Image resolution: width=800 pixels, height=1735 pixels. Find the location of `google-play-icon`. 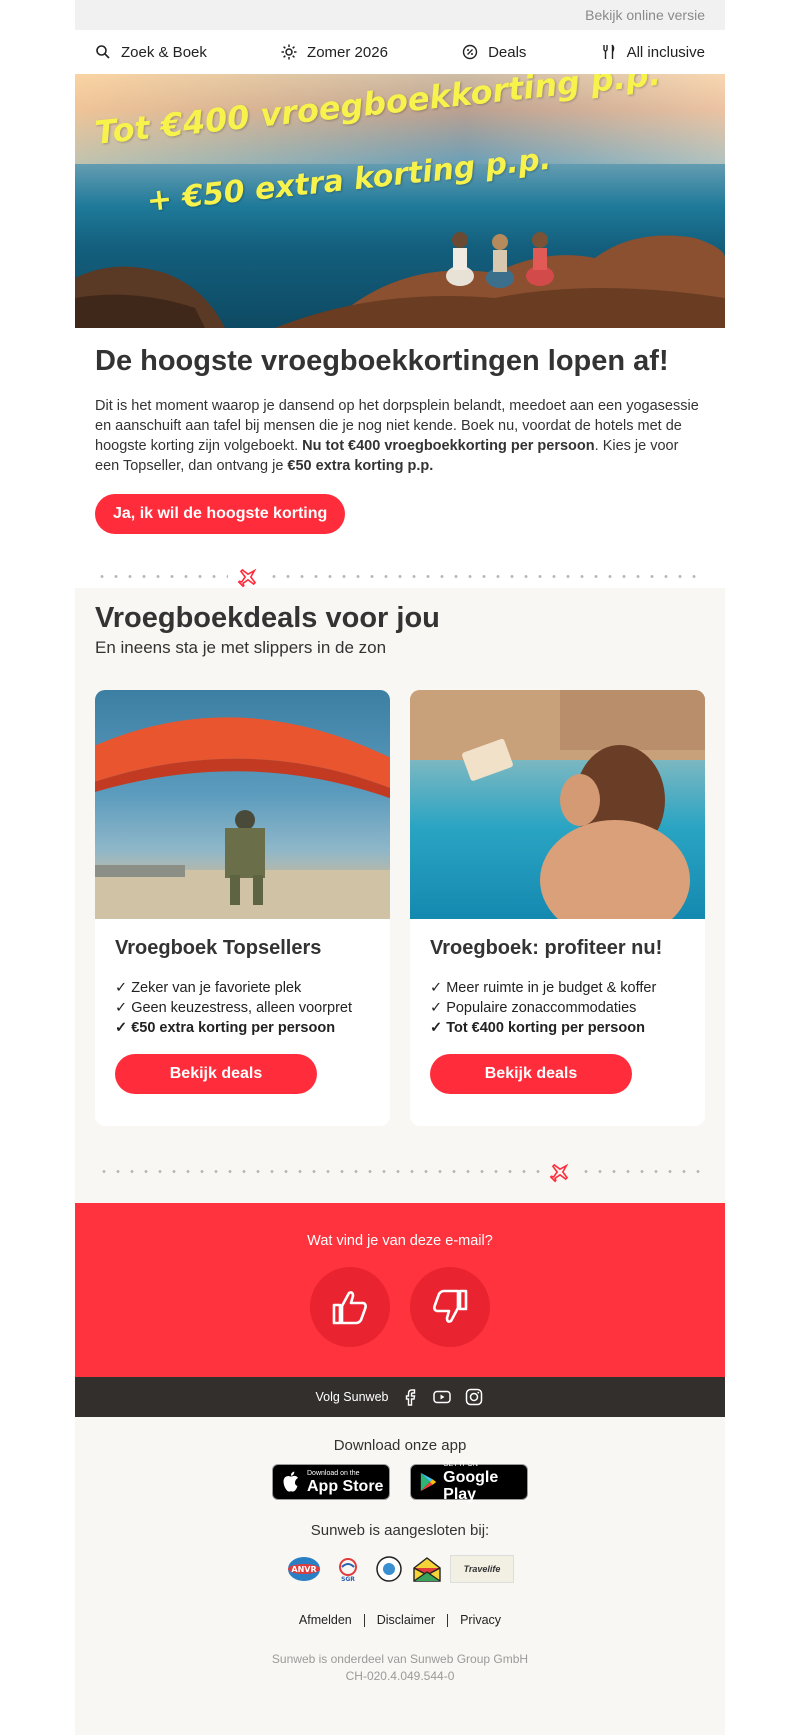

google-play-icon is located at coordinates (428, 1482).